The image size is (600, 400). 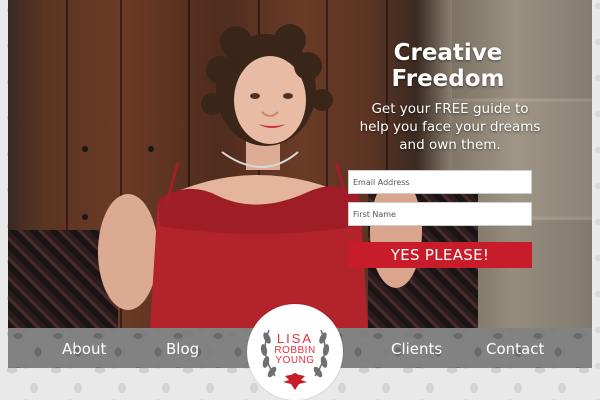 I want to click on nav-clients-link: Clients, so click(x=416, y=349).